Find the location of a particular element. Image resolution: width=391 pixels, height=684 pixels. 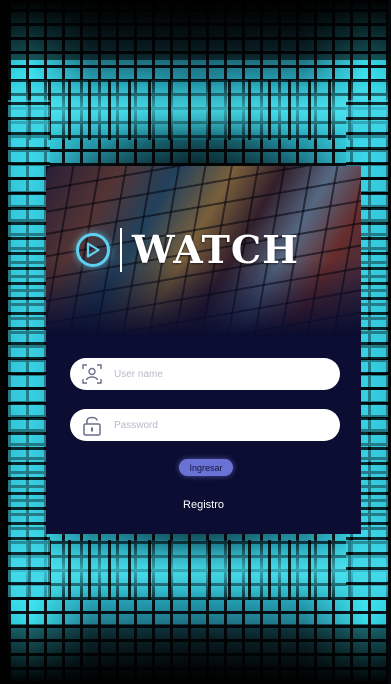

username-field is located at coordinates (205, 374).